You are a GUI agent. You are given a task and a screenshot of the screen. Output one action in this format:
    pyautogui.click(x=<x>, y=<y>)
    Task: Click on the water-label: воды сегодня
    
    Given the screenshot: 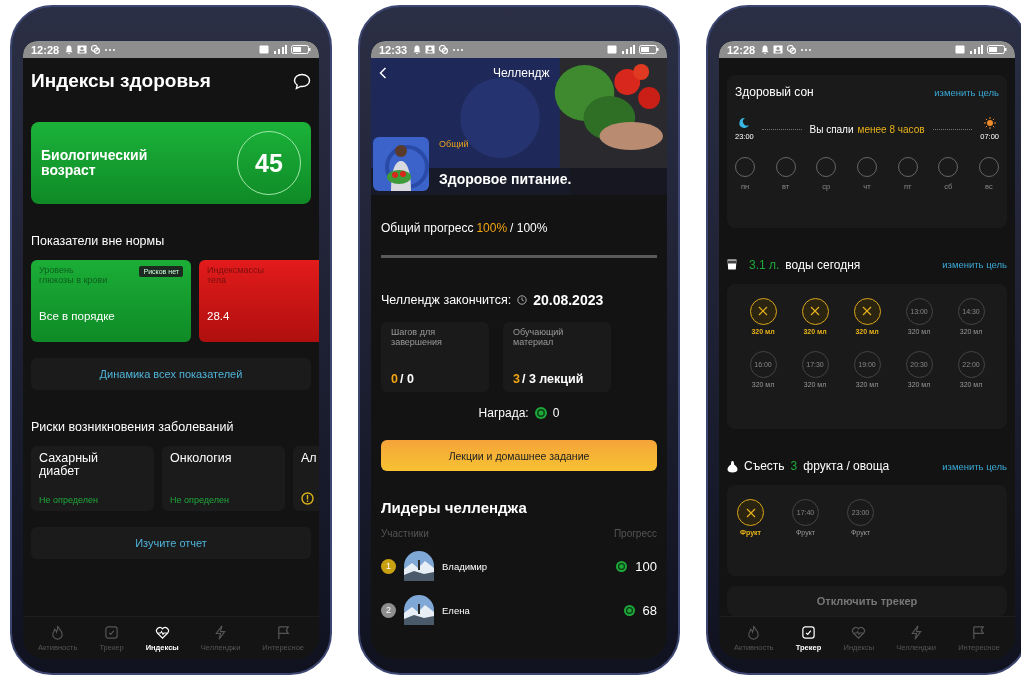 What is the action you would take?
    pyautogui.click(x=823, y=264)
    